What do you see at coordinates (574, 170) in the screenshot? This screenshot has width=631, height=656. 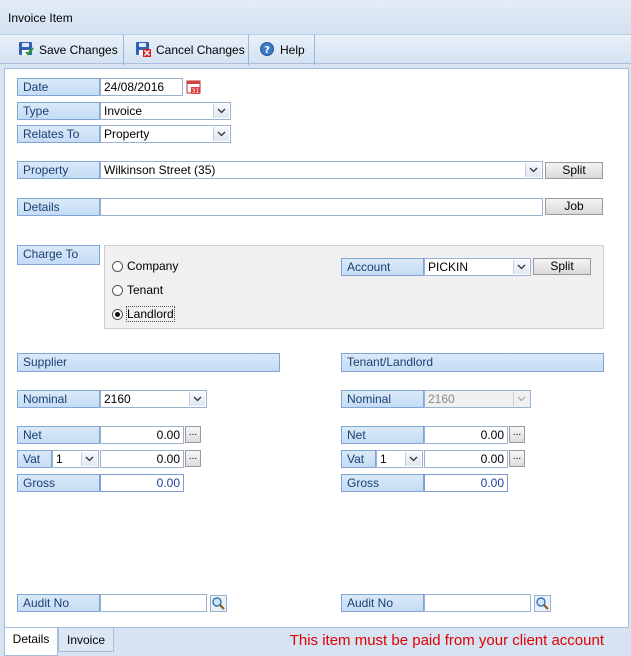 I see `property-split-button: Split` at bounding box center [574, 170].